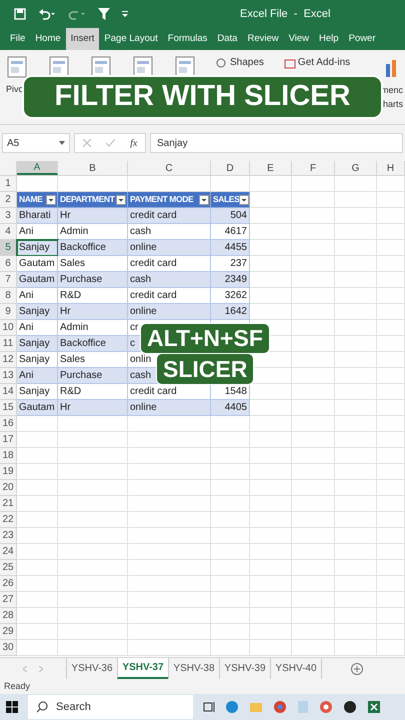 The image size is (405, 720). I want to click on window-title: Excel File - Excel, so click(285, 14).